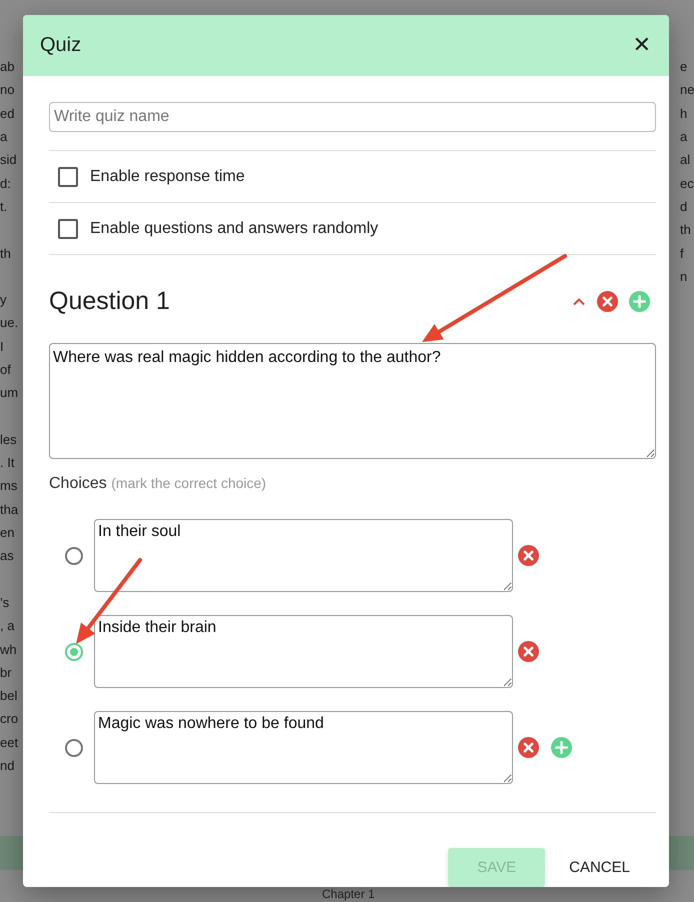  I want to click on close-button: ✕, so click(641, 45).